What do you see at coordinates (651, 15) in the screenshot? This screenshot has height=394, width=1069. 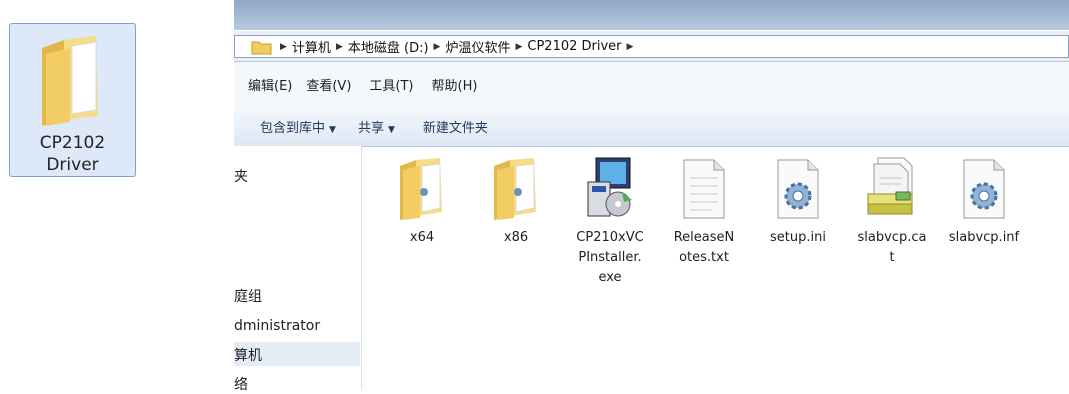 I see `title-bar` at bounding box center [651, 15].